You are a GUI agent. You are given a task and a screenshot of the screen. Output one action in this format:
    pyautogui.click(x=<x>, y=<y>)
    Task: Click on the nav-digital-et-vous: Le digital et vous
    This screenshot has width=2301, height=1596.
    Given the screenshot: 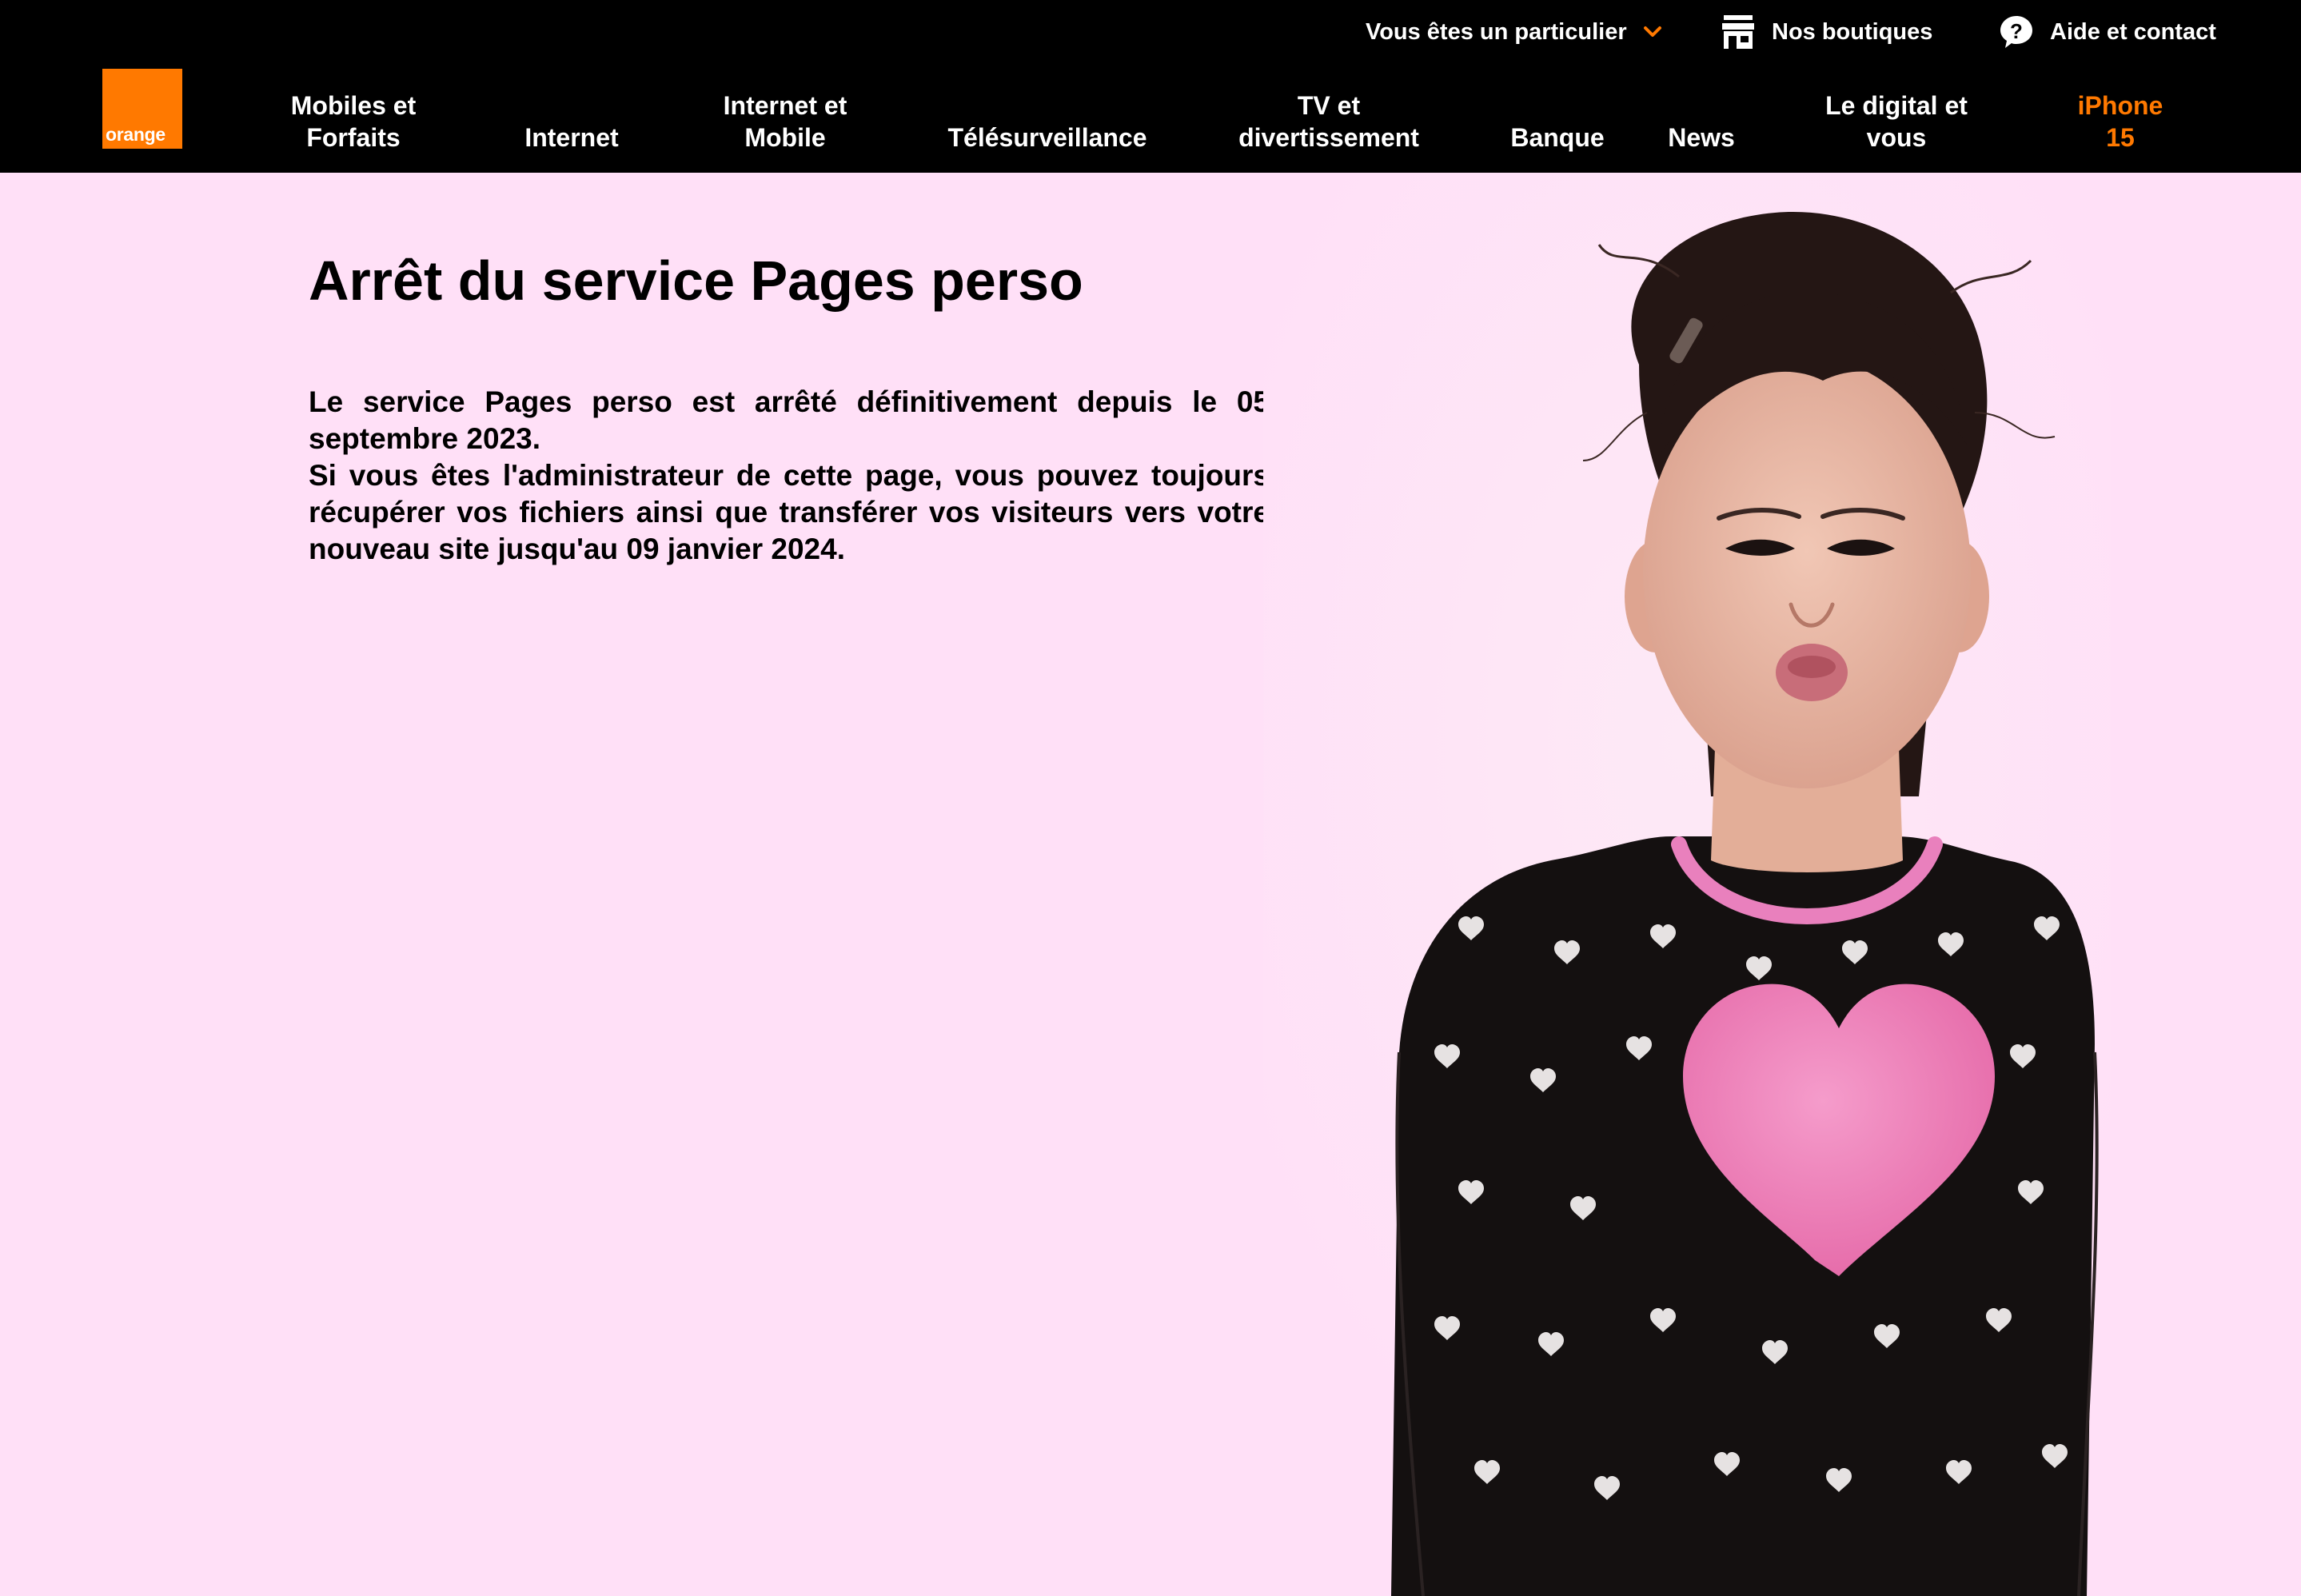 What is the action you would take?
    pyautogui.click(x=1896, y=118)
    